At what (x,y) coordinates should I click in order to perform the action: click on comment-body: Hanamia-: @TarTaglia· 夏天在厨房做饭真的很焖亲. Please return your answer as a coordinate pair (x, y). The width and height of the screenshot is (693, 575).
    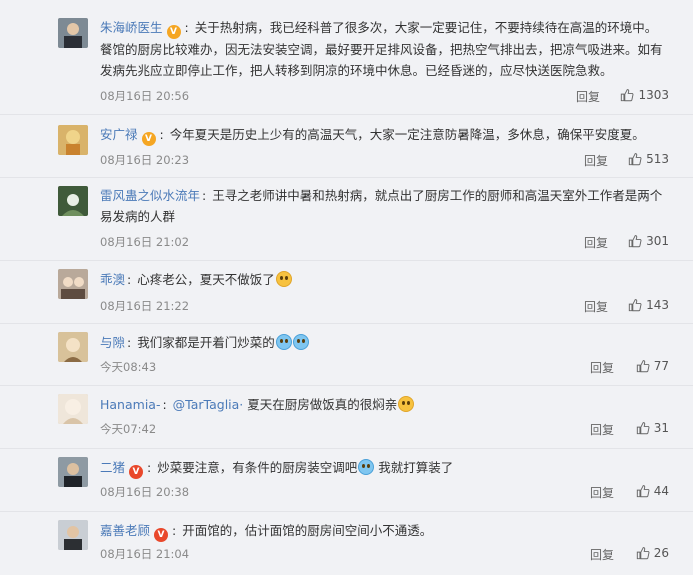
    Looking at the image, I should click on (384, 404).